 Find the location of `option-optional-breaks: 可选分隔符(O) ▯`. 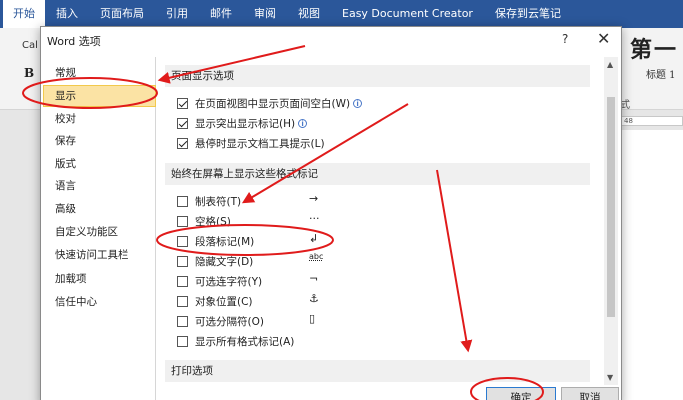

option-optional-breaks: 可选分隔符(O) ▯ is located at coordinates (267, 321).